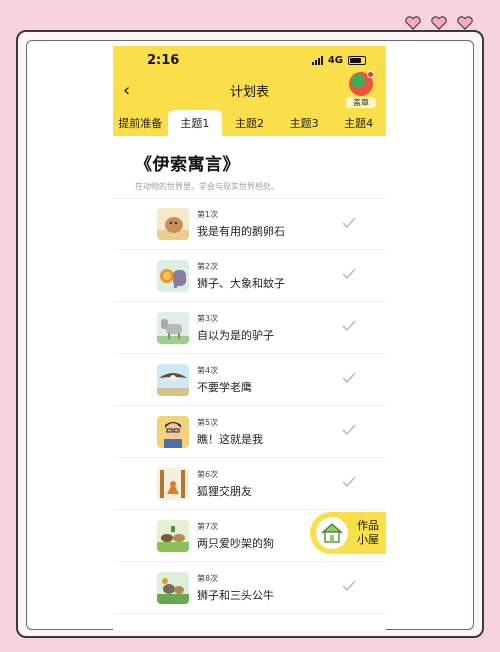 This screenshot has height=652, width=500. Describe the element at coordinates (208, 214) in the screenshot. I see `lesson-number: 第1次` at that location.